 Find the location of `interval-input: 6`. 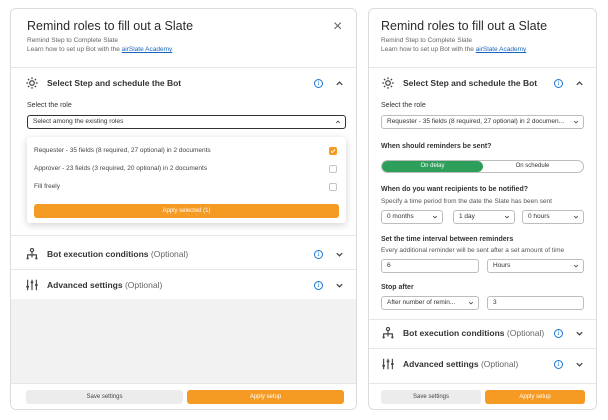

interval-input: 6 is located at coordinates (430, 266).